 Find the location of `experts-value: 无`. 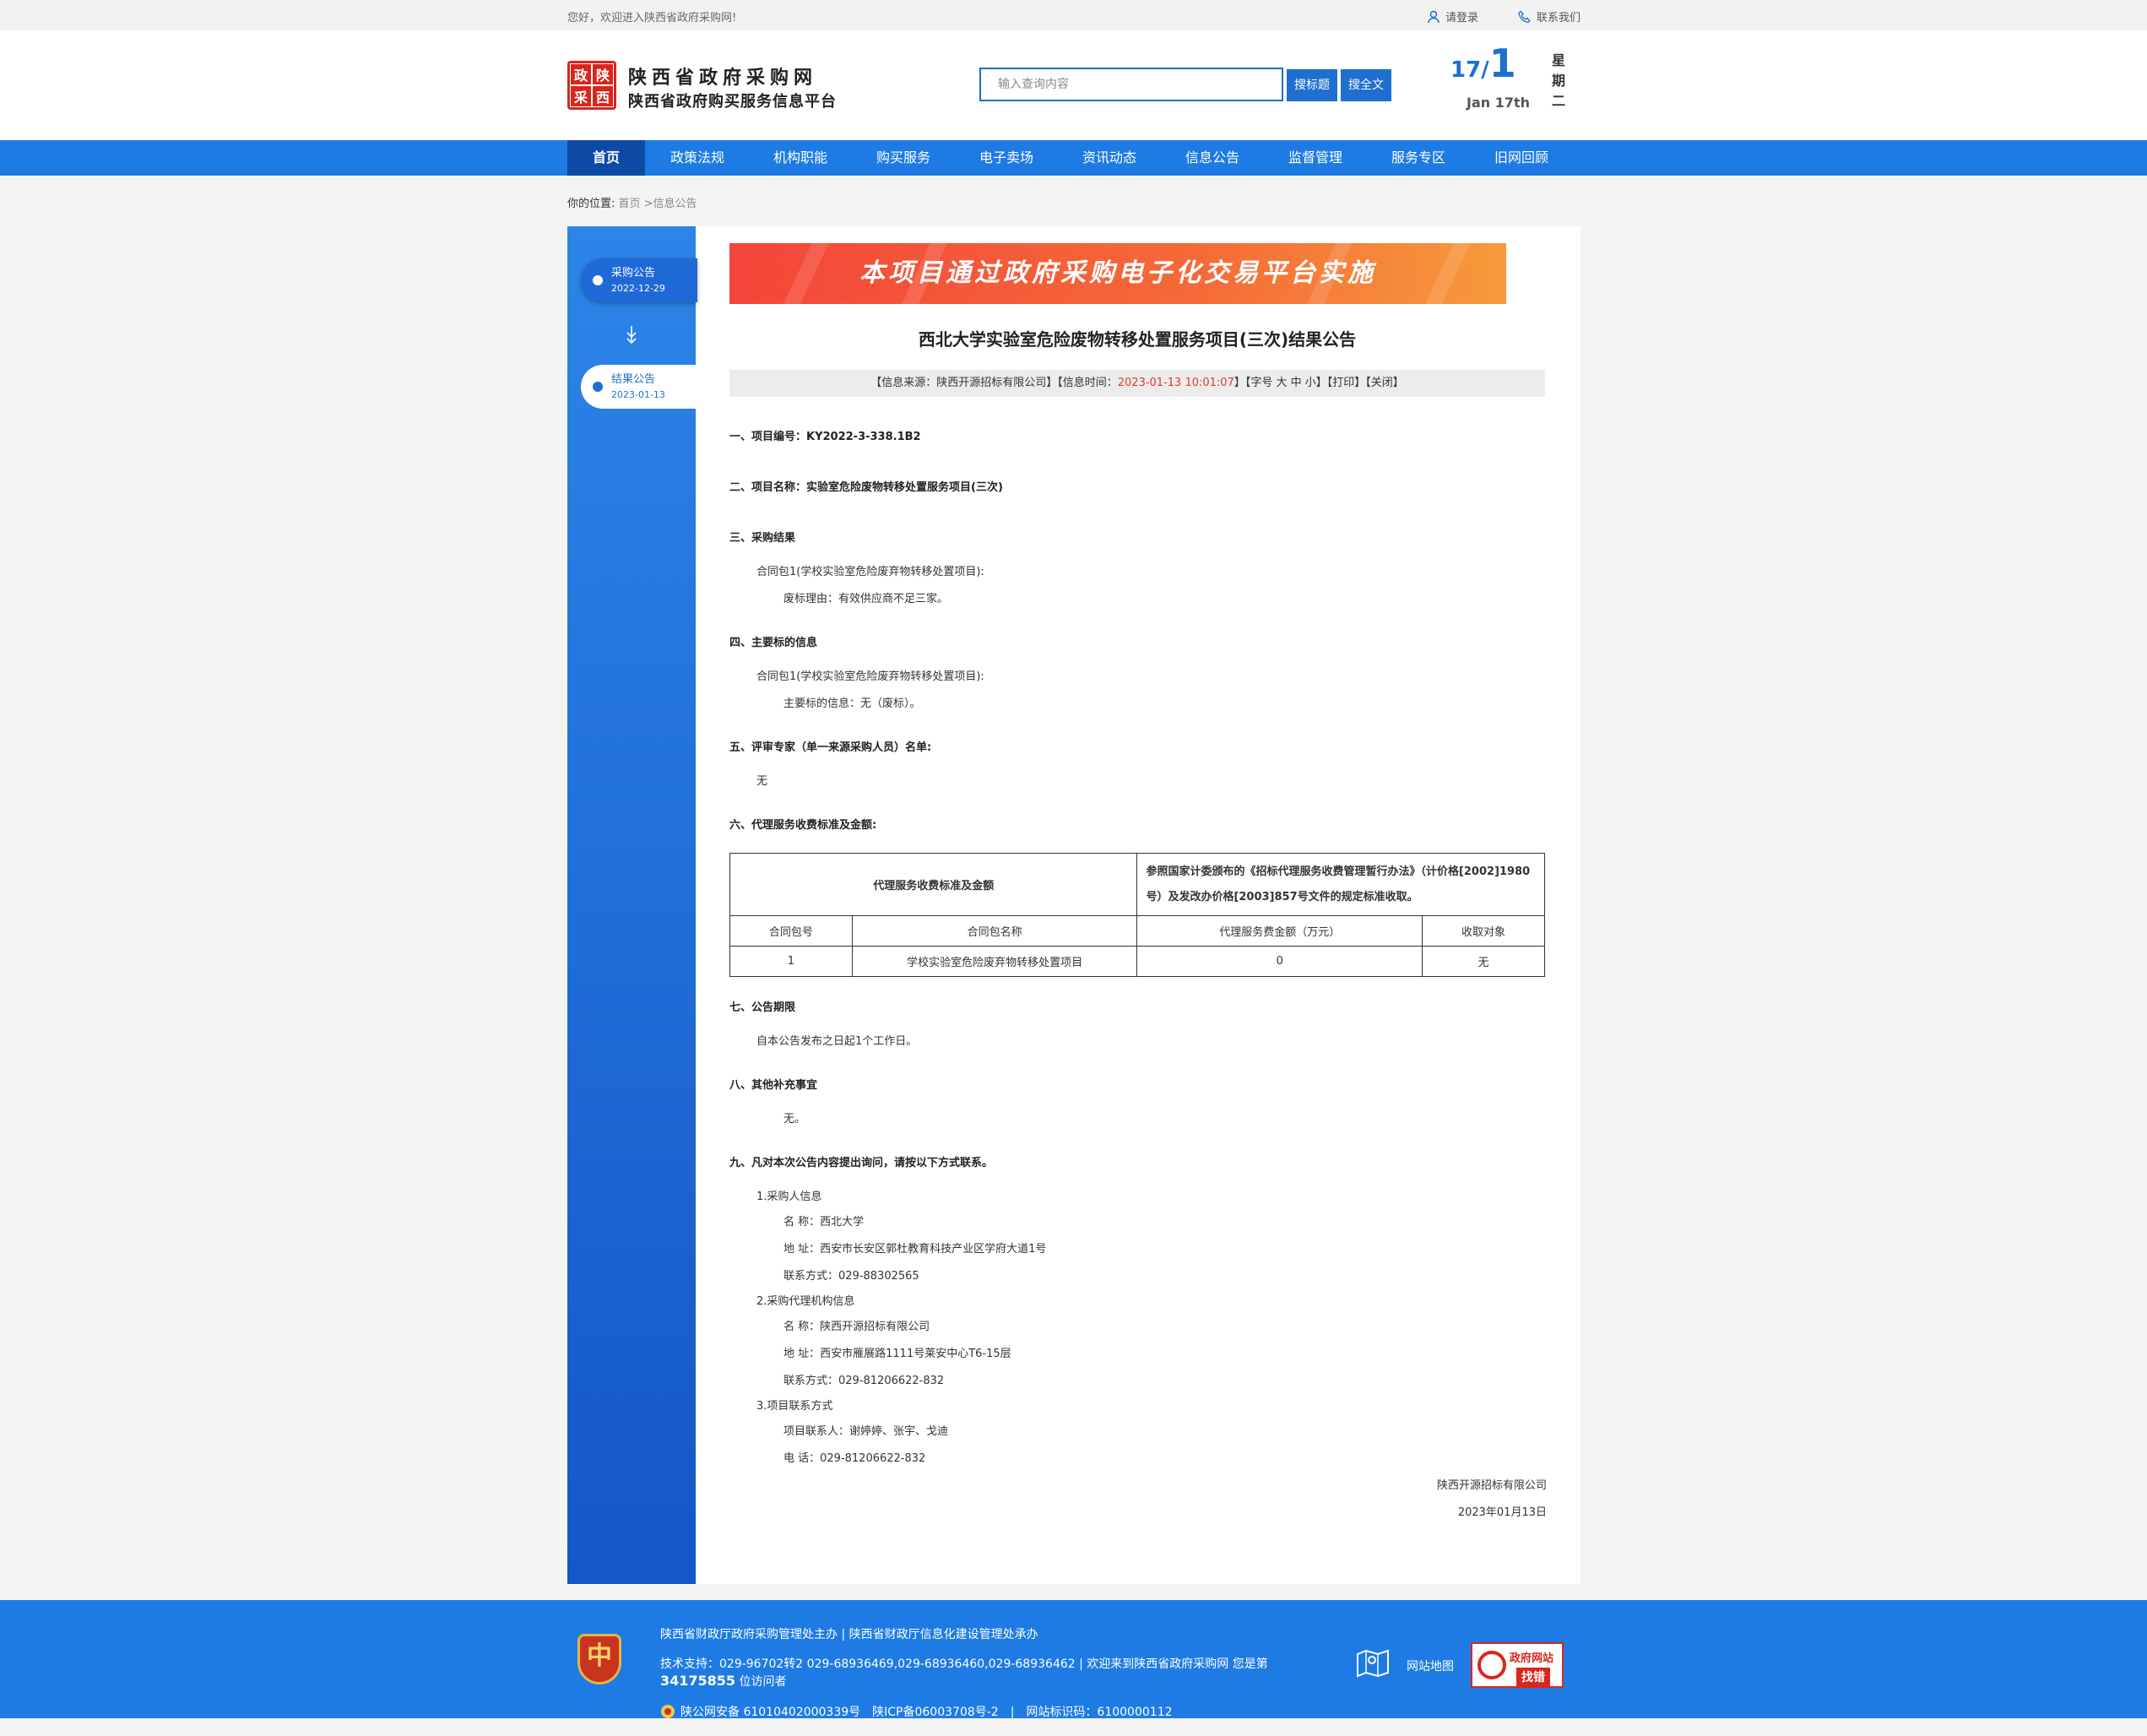

experts-value: 无 is located at coordinates (762, 782).